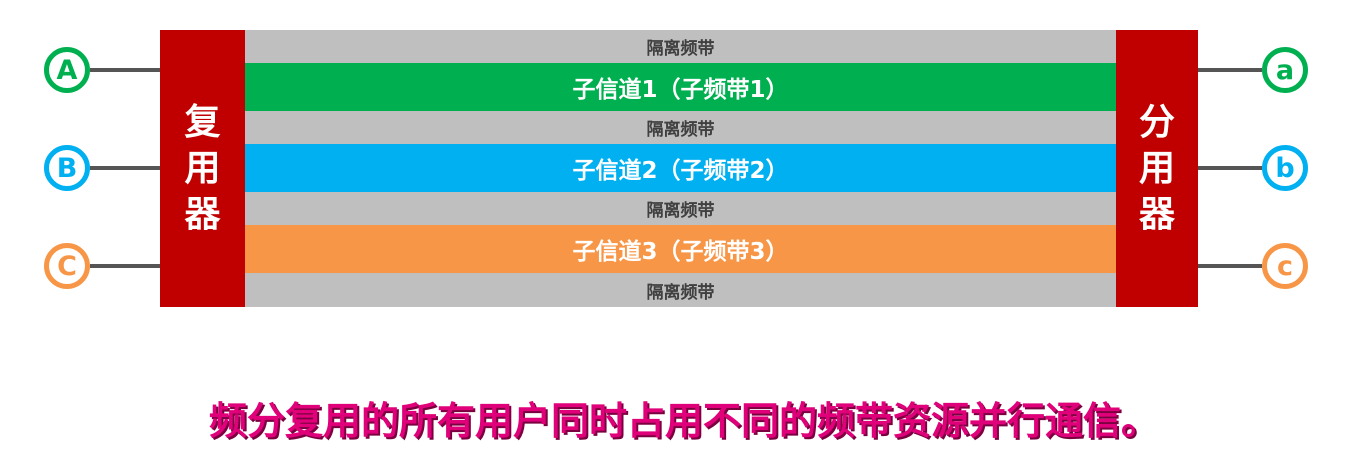 This screenshot has width=1368, height=455. I want to click on output-c-circle: c, so click(1285, 266).